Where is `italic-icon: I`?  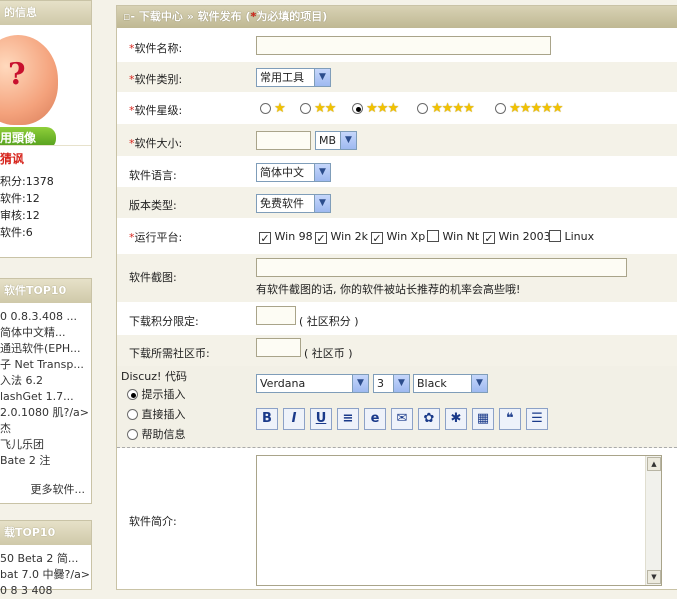 italic-icon: I is located at coordinates (294, 419).